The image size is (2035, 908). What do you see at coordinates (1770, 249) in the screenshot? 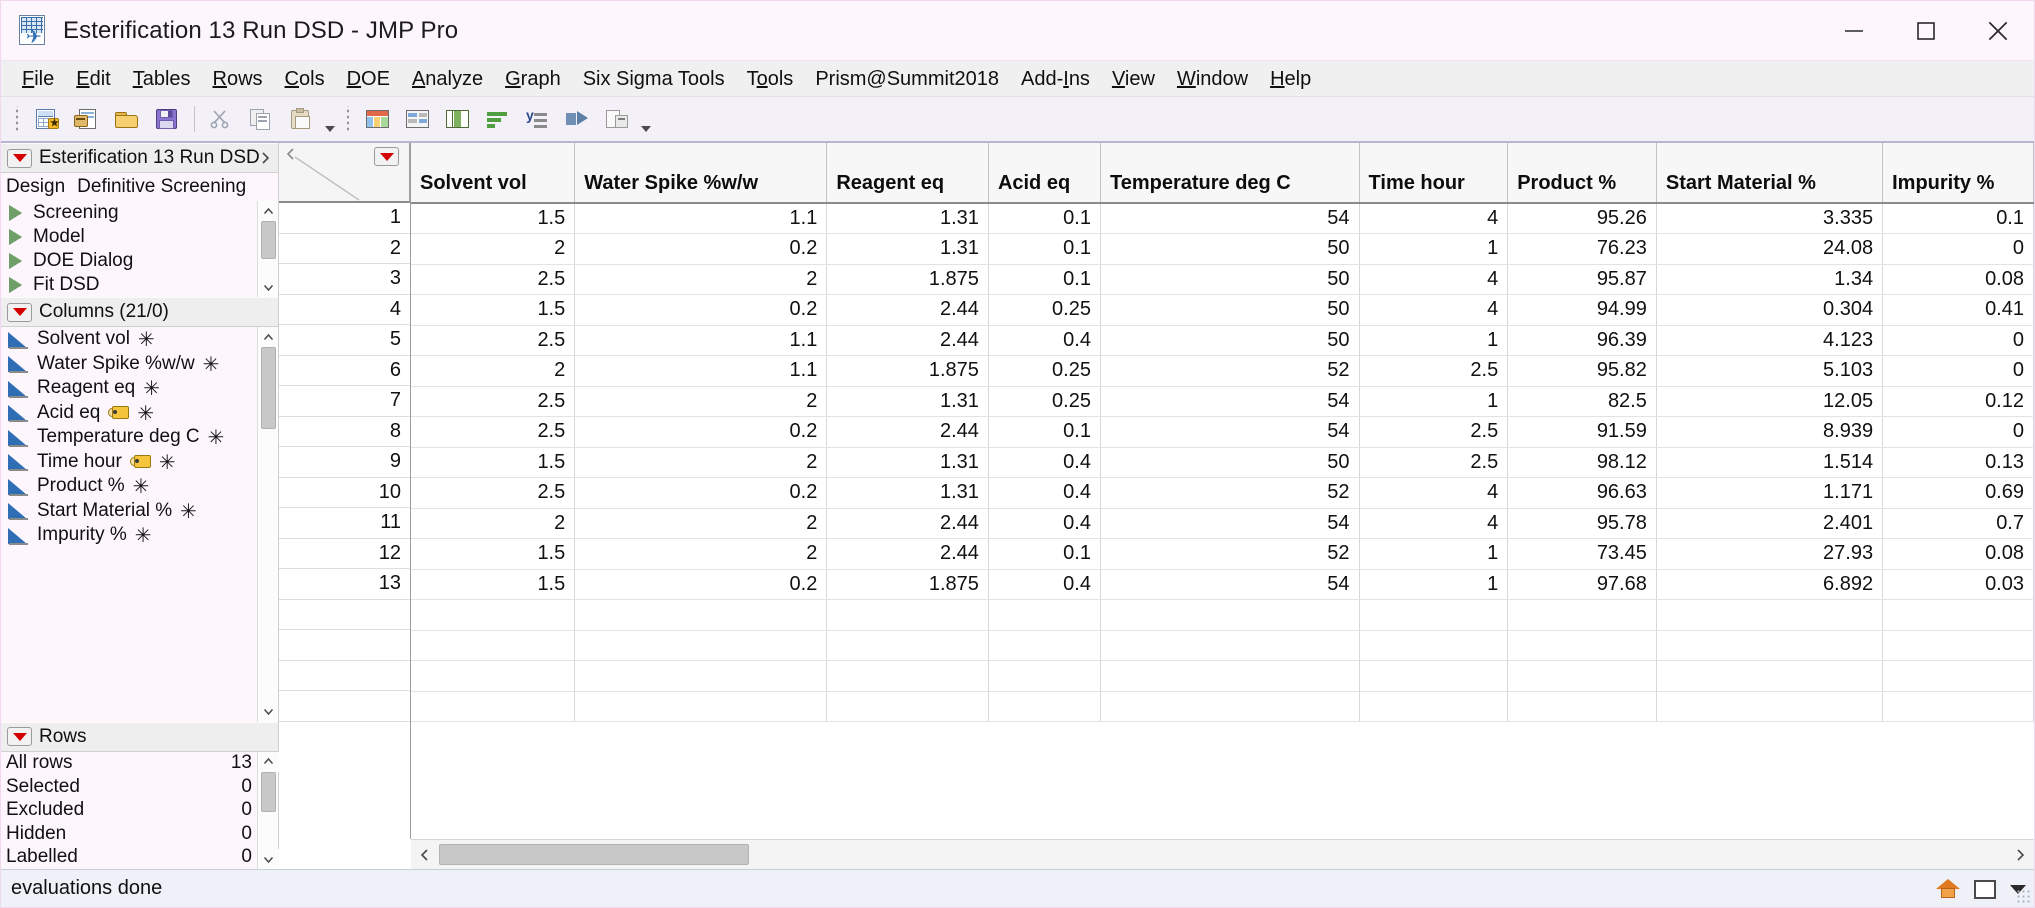
I see `cell: 24.08` at bounding box center [1770, 249].